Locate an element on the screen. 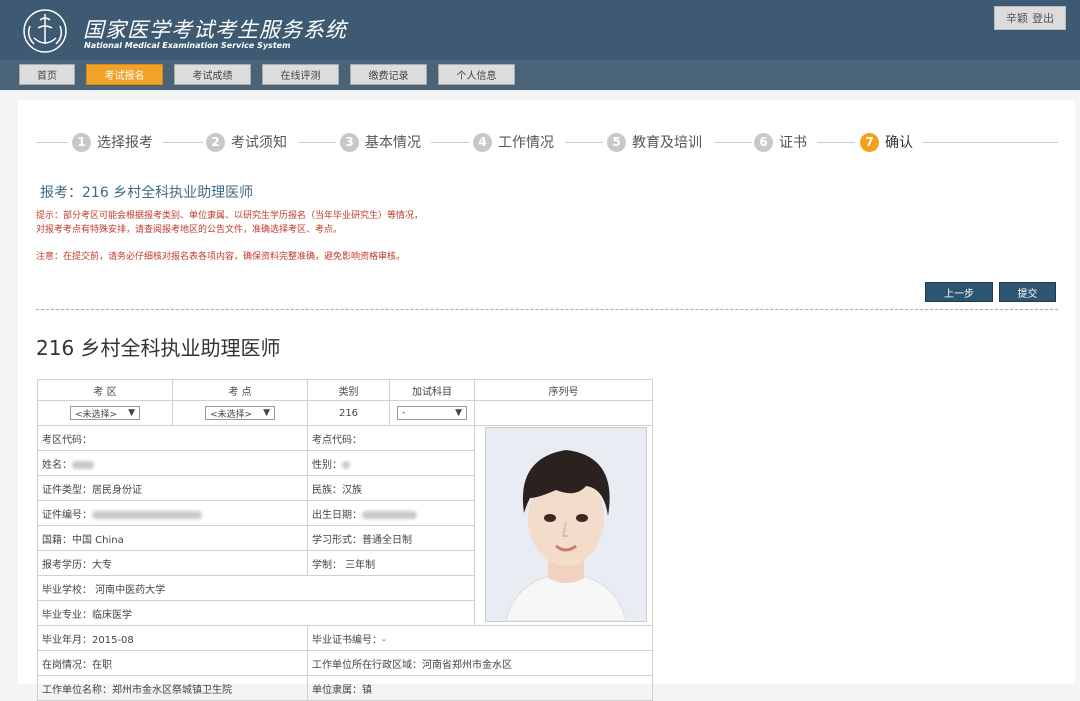 The width and height of the screenshot is (1080, 701). step-label: 确认 is located at coordinates (899, 143).